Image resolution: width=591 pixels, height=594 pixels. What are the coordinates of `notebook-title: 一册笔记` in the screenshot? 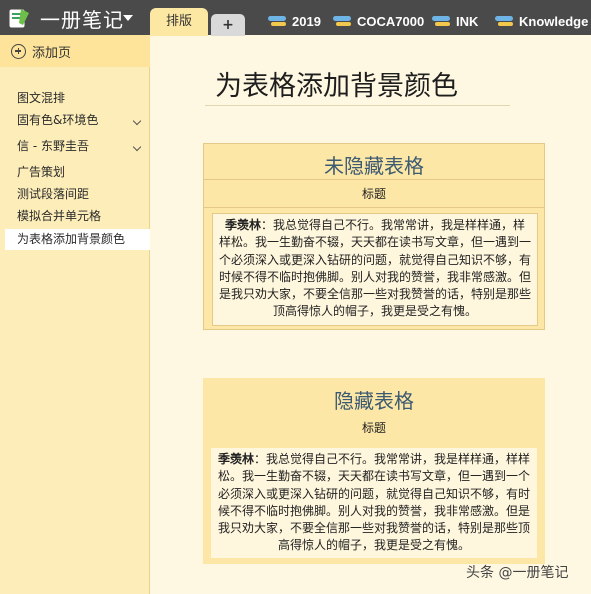 It's located at (82, 18).